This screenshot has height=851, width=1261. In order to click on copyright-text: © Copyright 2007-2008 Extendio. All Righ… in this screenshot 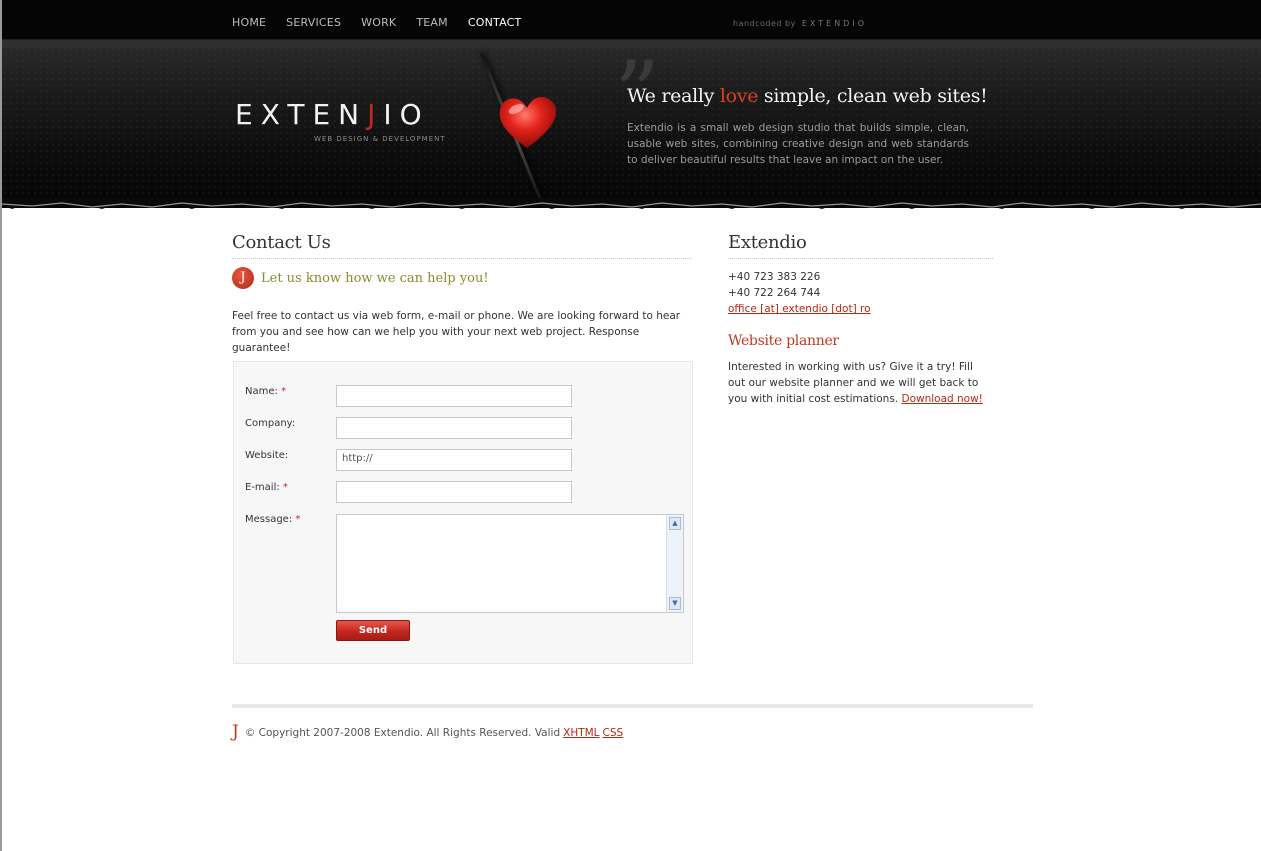, I will do `click(402, 732)`.